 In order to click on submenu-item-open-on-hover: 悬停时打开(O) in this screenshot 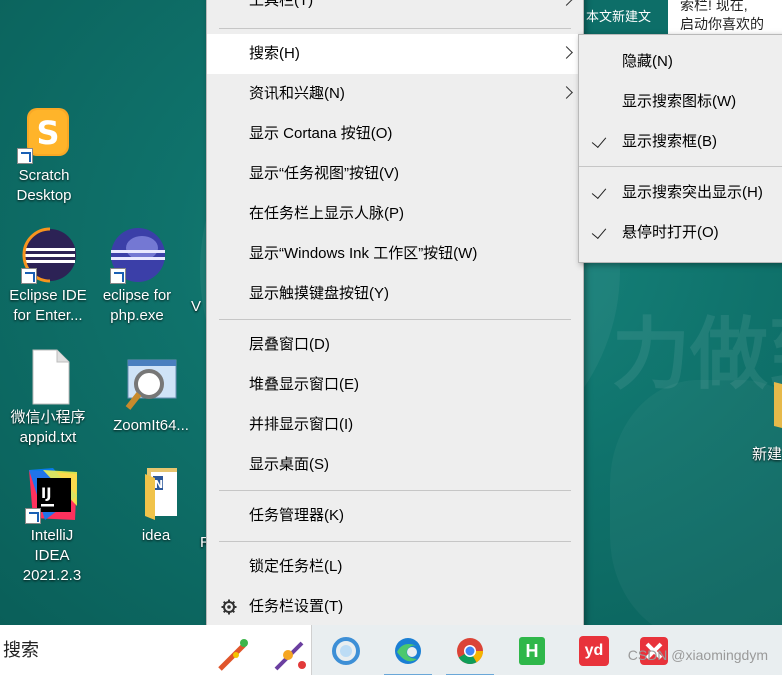, I will do `click(680, 233)`.